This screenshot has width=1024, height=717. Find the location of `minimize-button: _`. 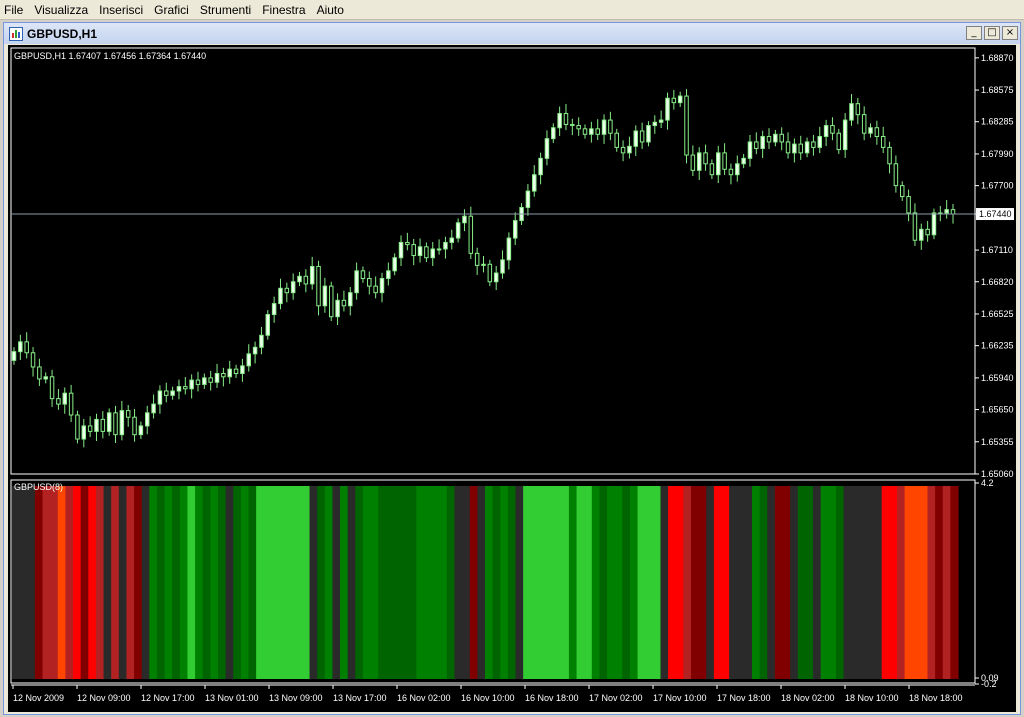

minimize-button: _ is located at coordinates (974, 33).